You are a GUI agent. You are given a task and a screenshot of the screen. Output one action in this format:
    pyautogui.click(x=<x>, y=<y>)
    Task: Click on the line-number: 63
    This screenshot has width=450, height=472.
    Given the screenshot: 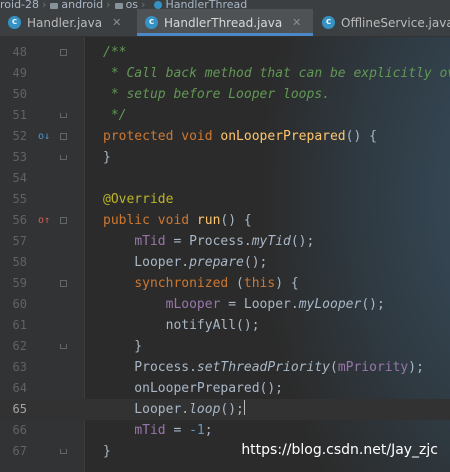 What is the action you would take?
    pyautogui.click(x=19, y=367)
    